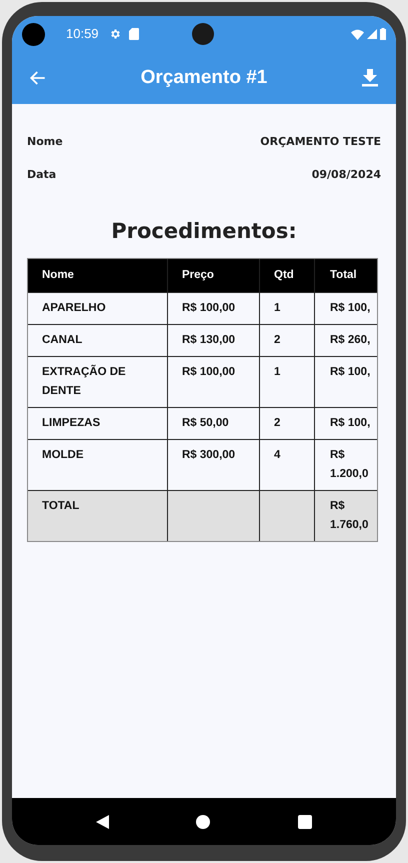 Image resolution: width=408 pixels, height=863 pixels. Describe the element at coordinates (58, 274) in the screenshot. I see `column-header: Nome` at that location.